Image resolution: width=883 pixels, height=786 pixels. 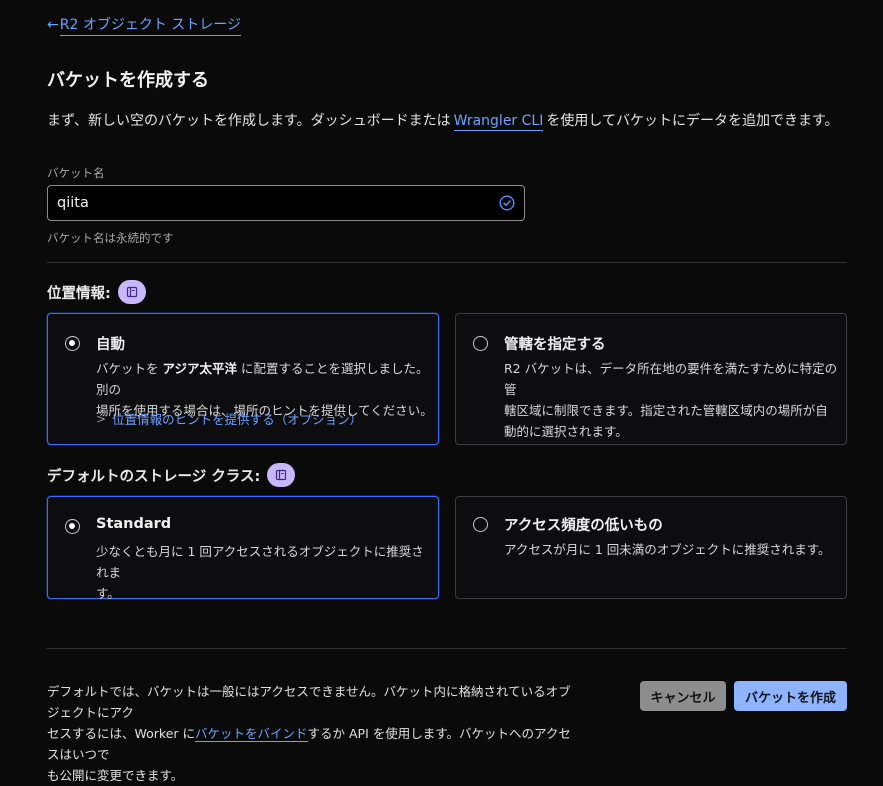 I want to click on location-section-title: 位置情報:, so click(x=96, y=292).